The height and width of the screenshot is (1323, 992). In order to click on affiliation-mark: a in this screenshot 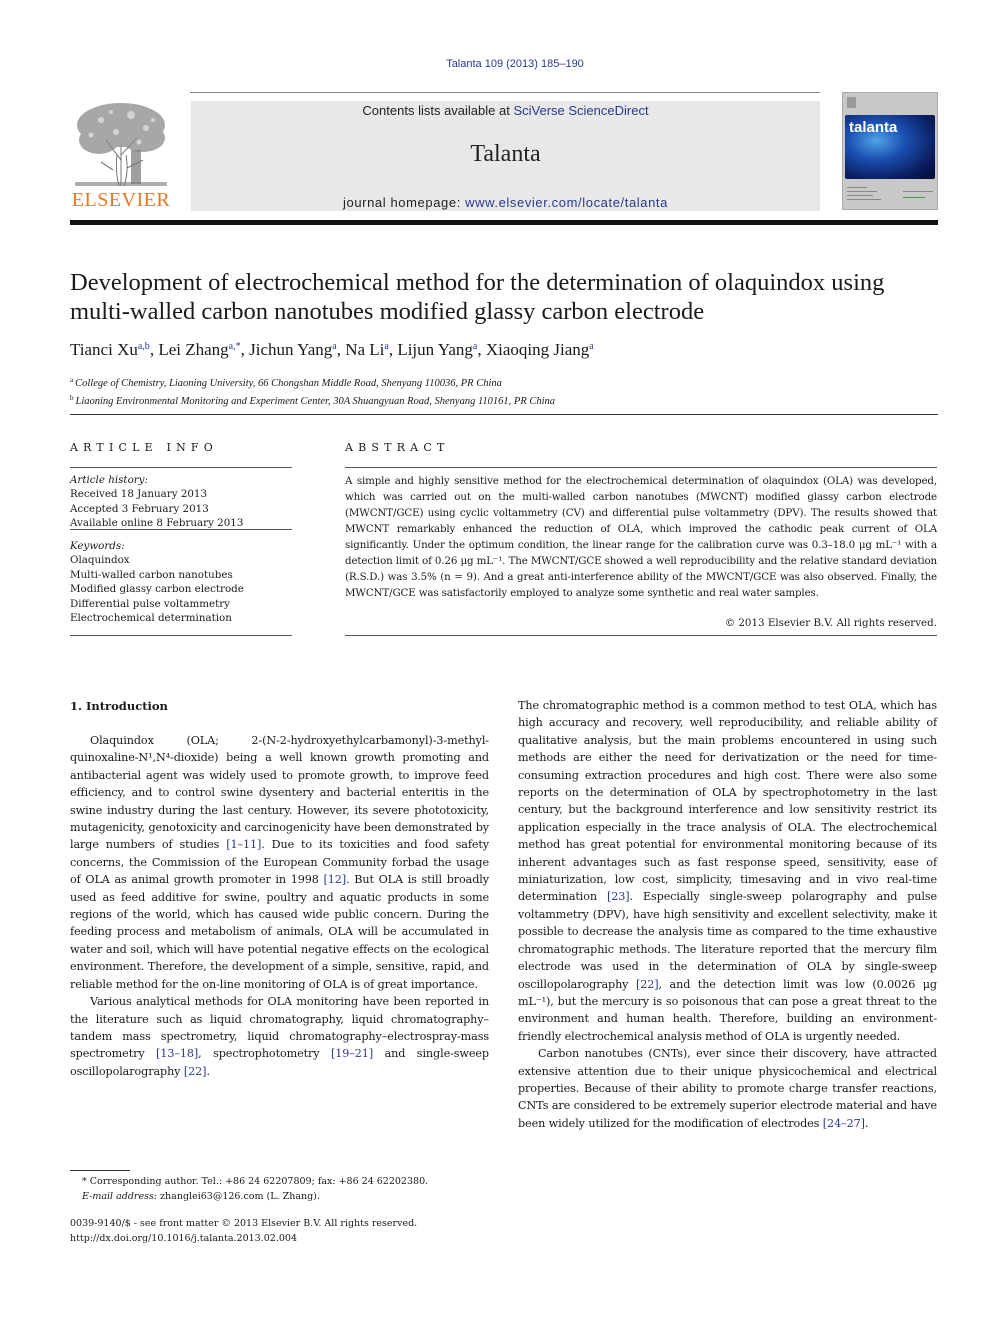, I will do `click(72, 380)`.